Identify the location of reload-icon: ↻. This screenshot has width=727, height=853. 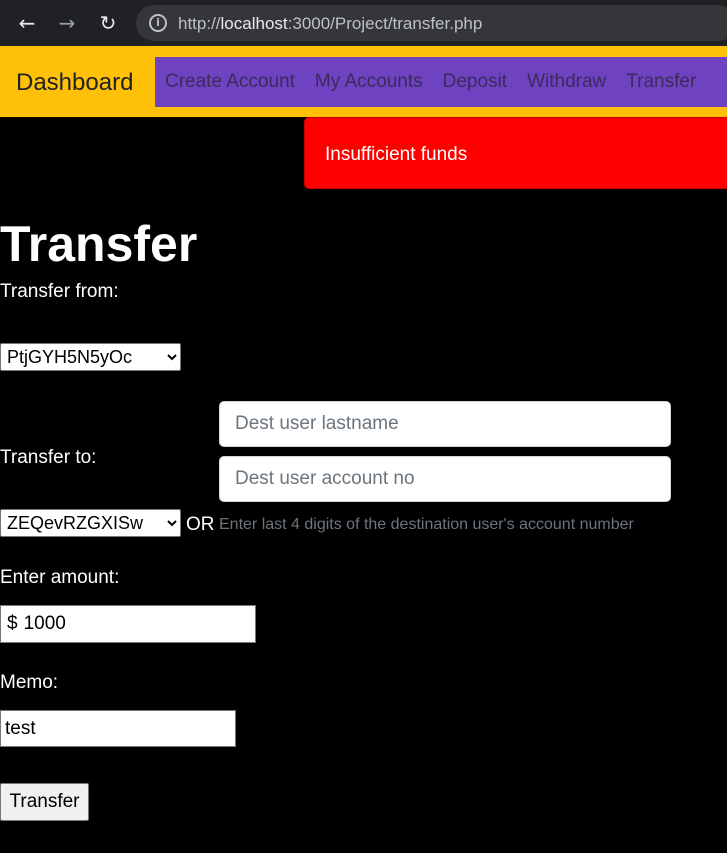
(108, 23).